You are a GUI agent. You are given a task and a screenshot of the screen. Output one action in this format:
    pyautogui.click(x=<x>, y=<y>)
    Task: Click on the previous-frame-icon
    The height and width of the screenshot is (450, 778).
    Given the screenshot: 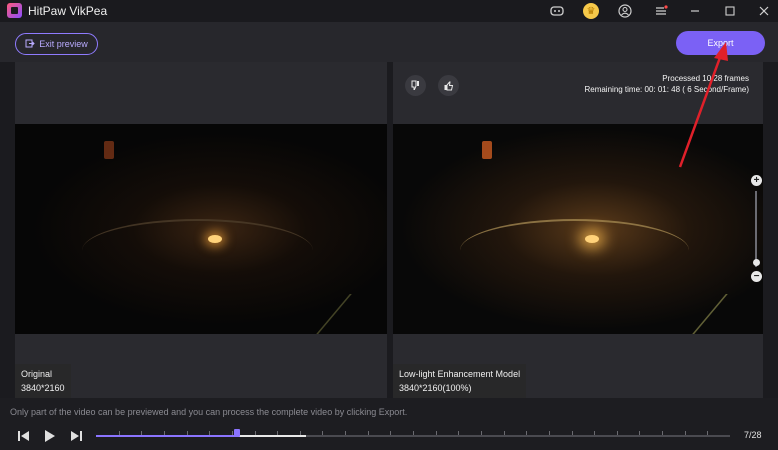 What is the action you would take?
    pyautogui.click(x=24, y=437)
    